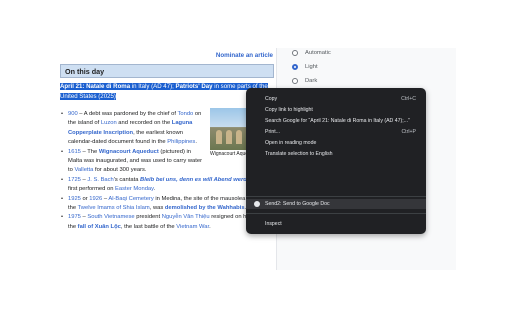 The image size is (512, 320). What do you see at coordinates (74, 180) in the screenshot?
I see `year-link: 1725` at bounding box center [74, 180].